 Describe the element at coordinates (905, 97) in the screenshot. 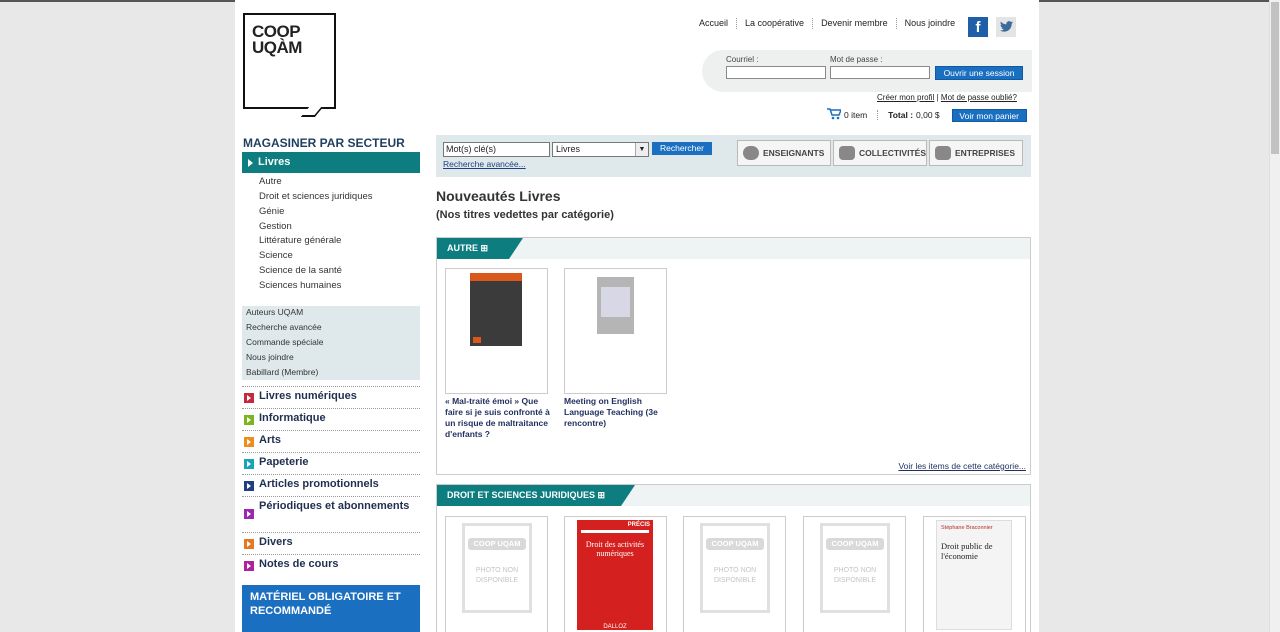

I see `create-profile-link: Créer mon profil` at that location.